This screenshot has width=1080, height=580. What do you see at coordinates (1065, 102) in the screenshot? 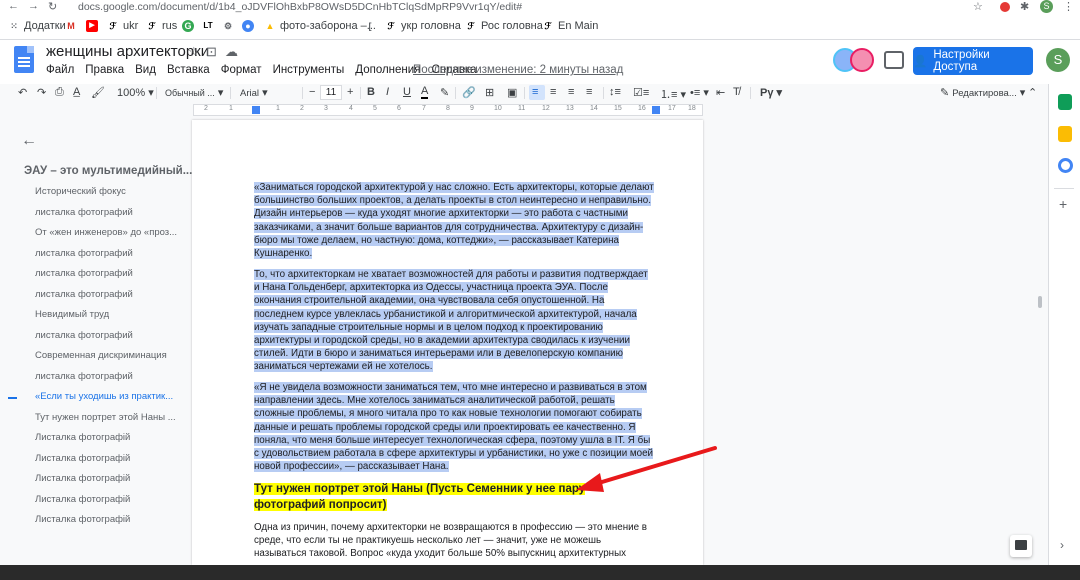
I see `sheets-icon` at bounding box center [1065, 102].